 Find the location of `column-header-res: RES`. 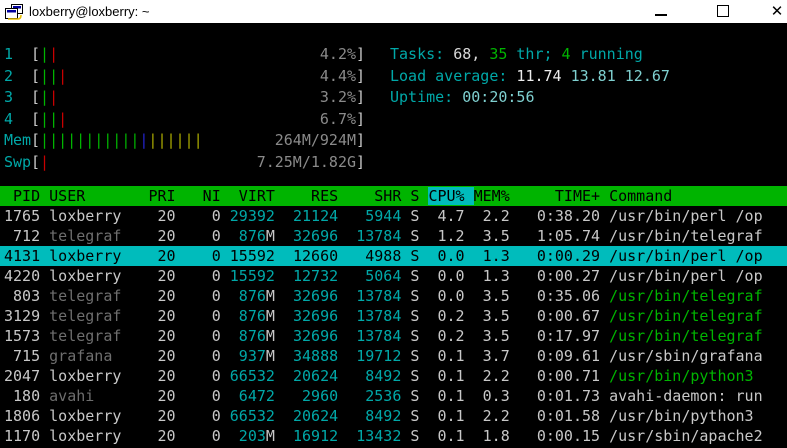

column-header-res: RES is located at coordinates (311, 196).